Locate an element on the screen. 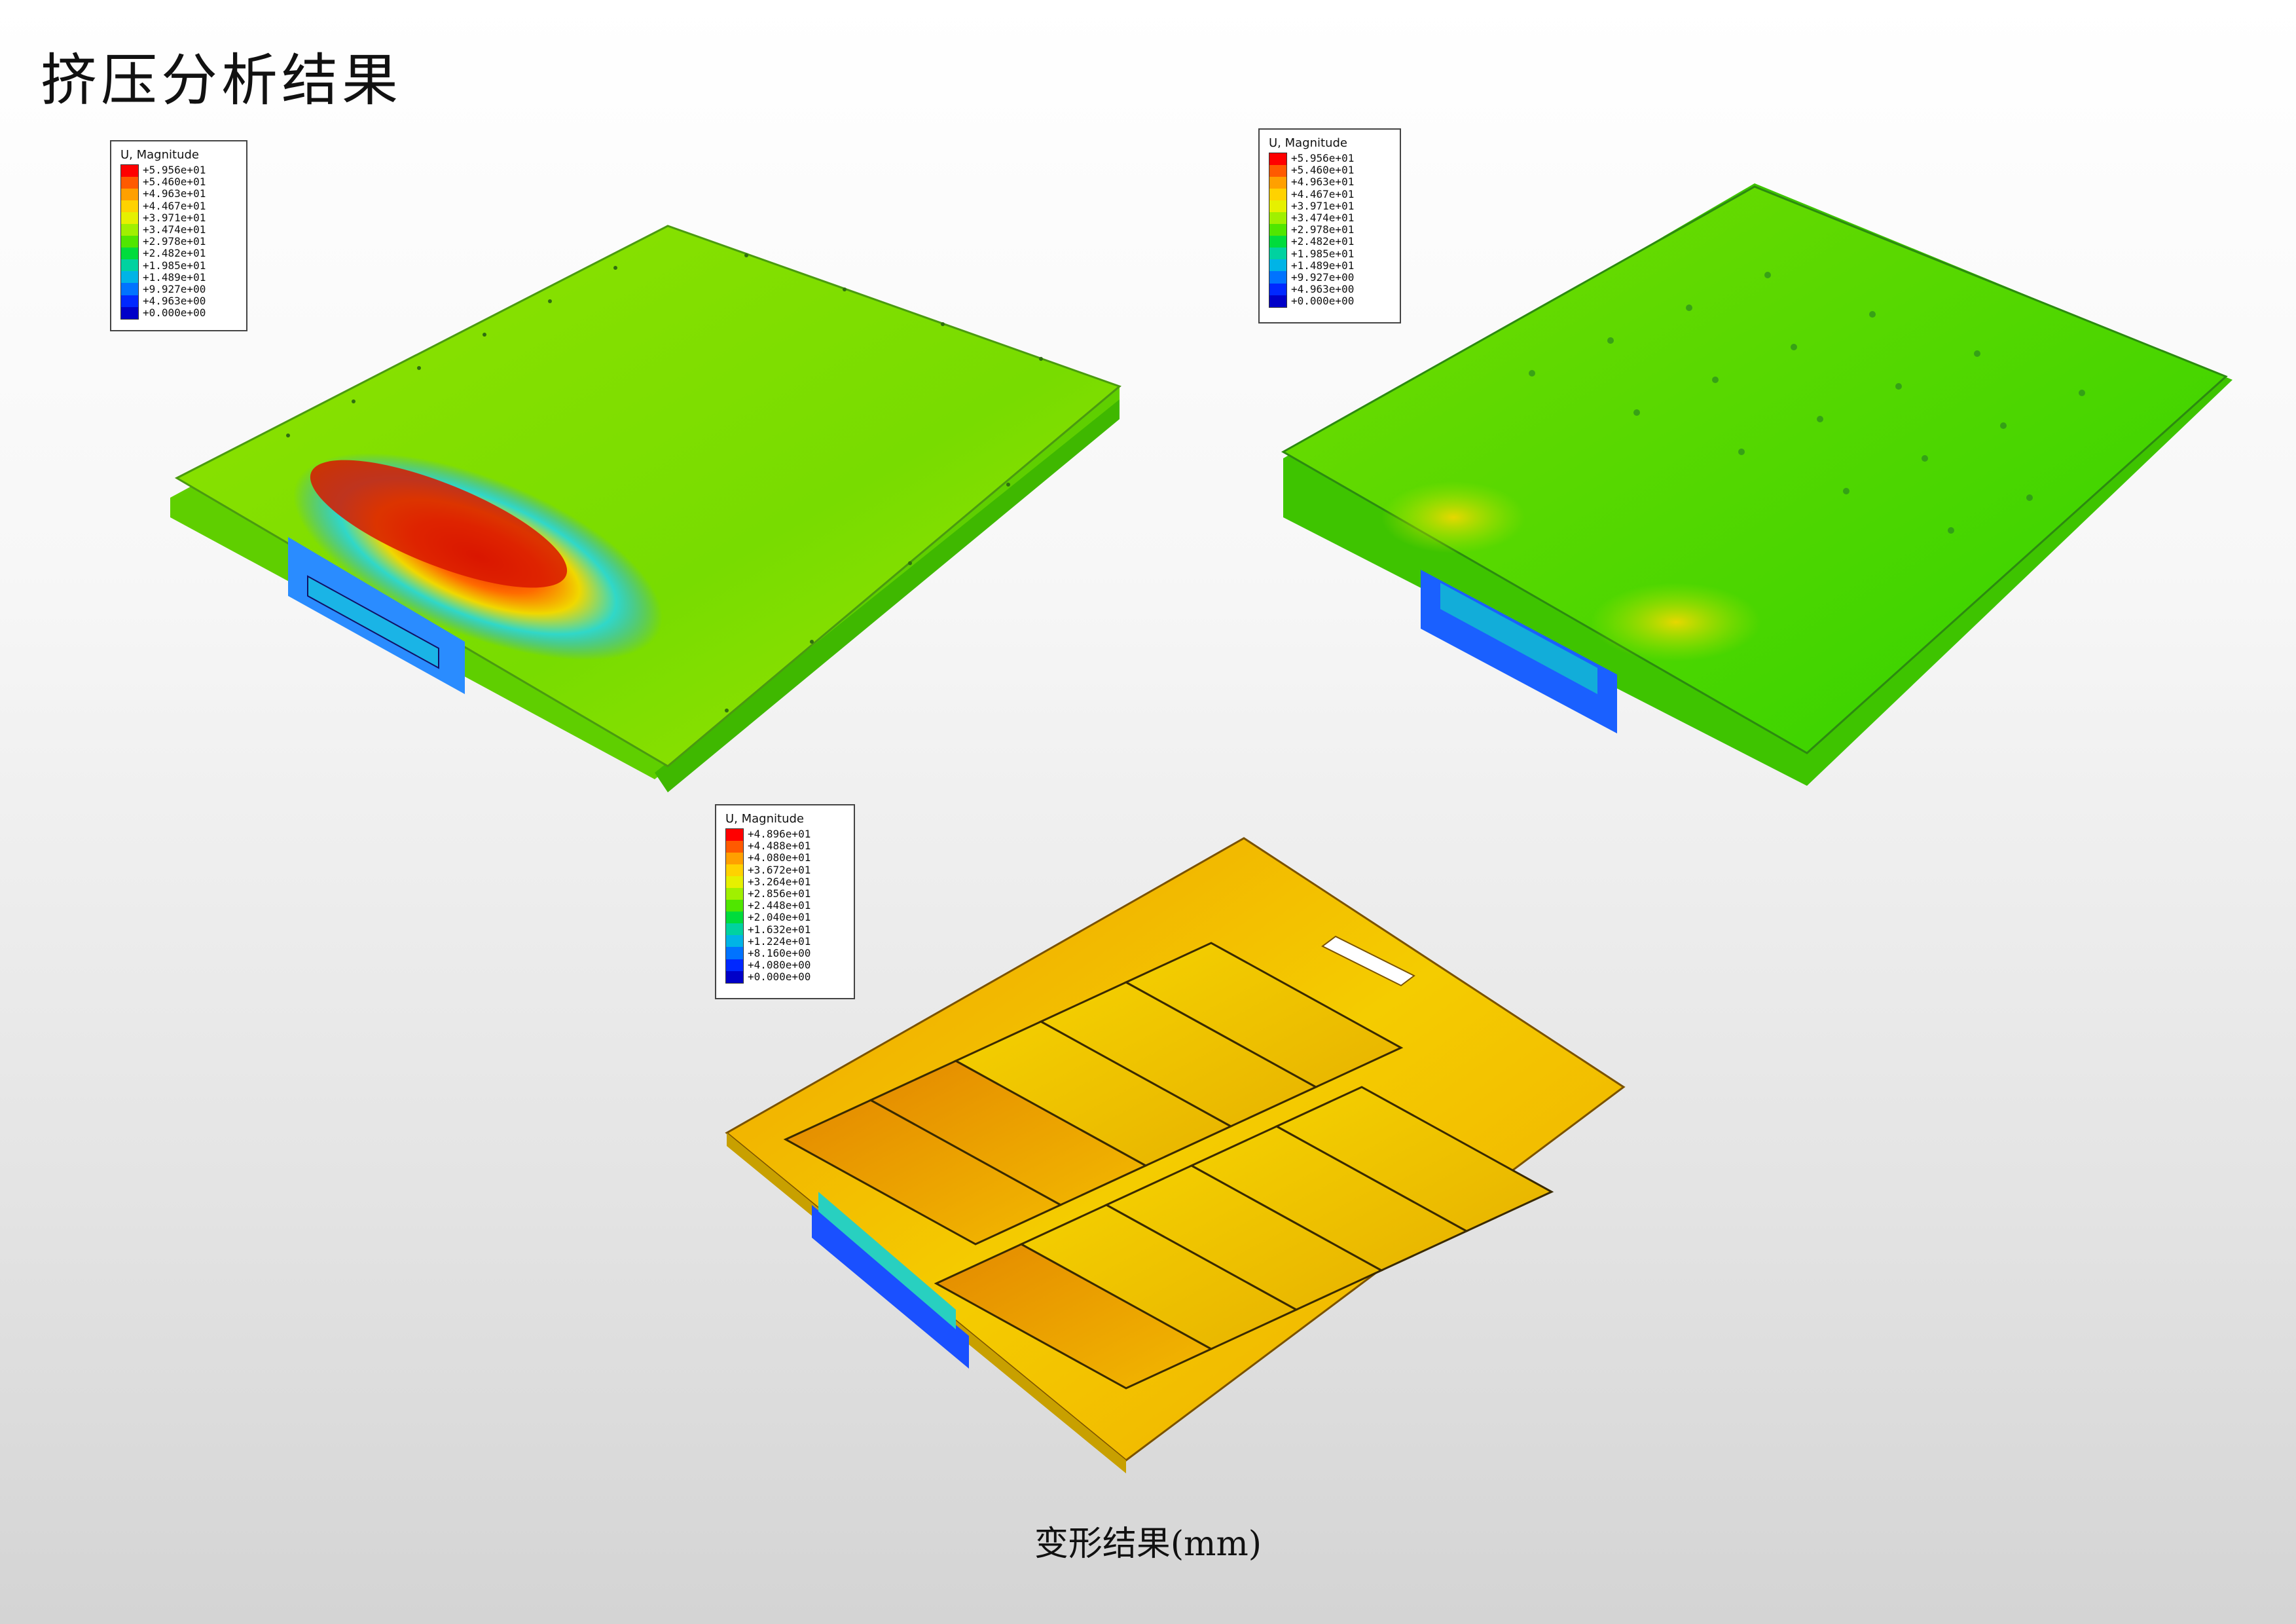  legend-value-label: +4.963e+01 is located at coordinates (174, 193).